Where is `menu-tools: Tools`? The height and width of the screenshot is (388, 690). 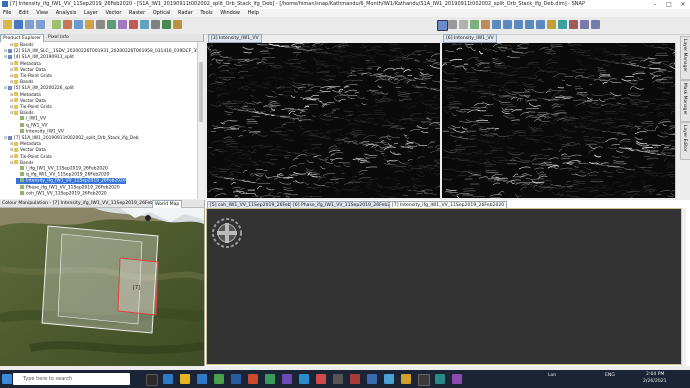
menu-tools: Tools is located at coordinates (206, 13).